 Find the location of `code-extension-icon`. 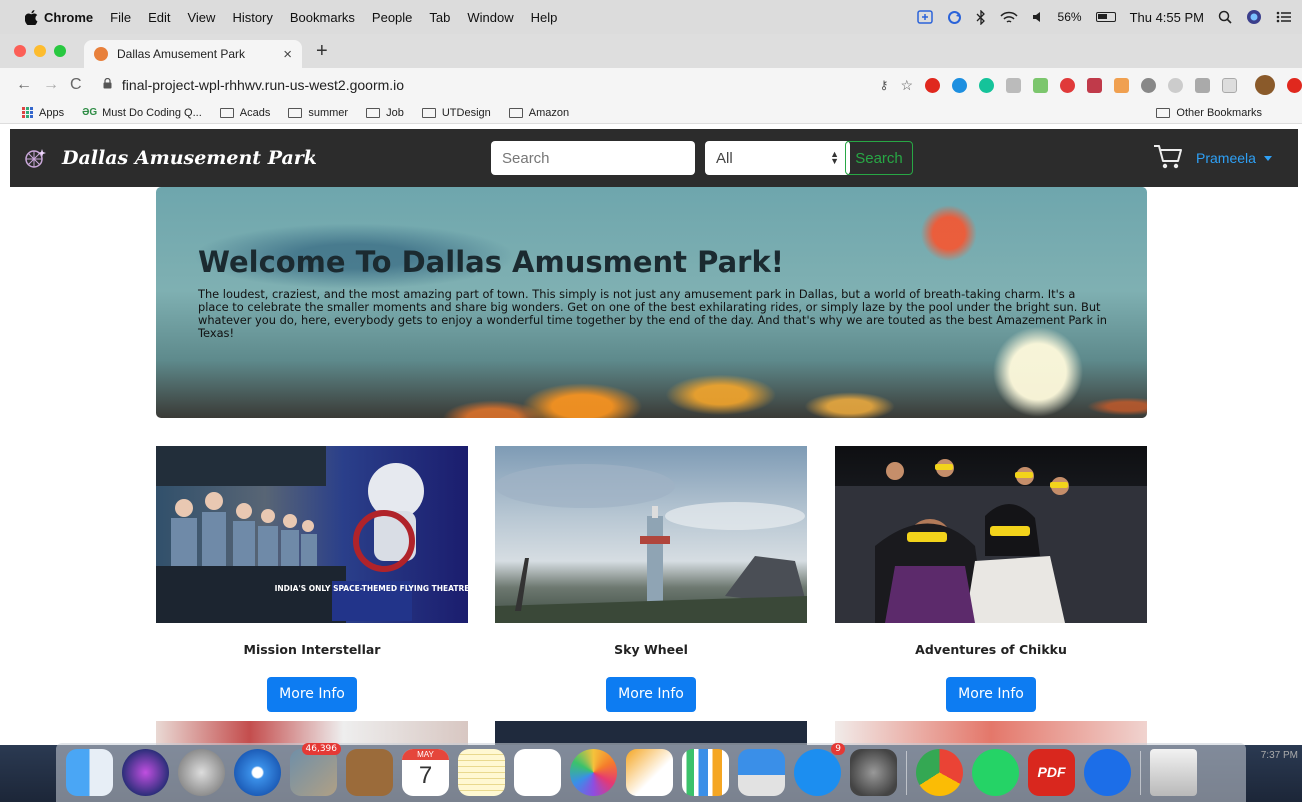

code-extension-icon is located at coordinates (1230, 85).